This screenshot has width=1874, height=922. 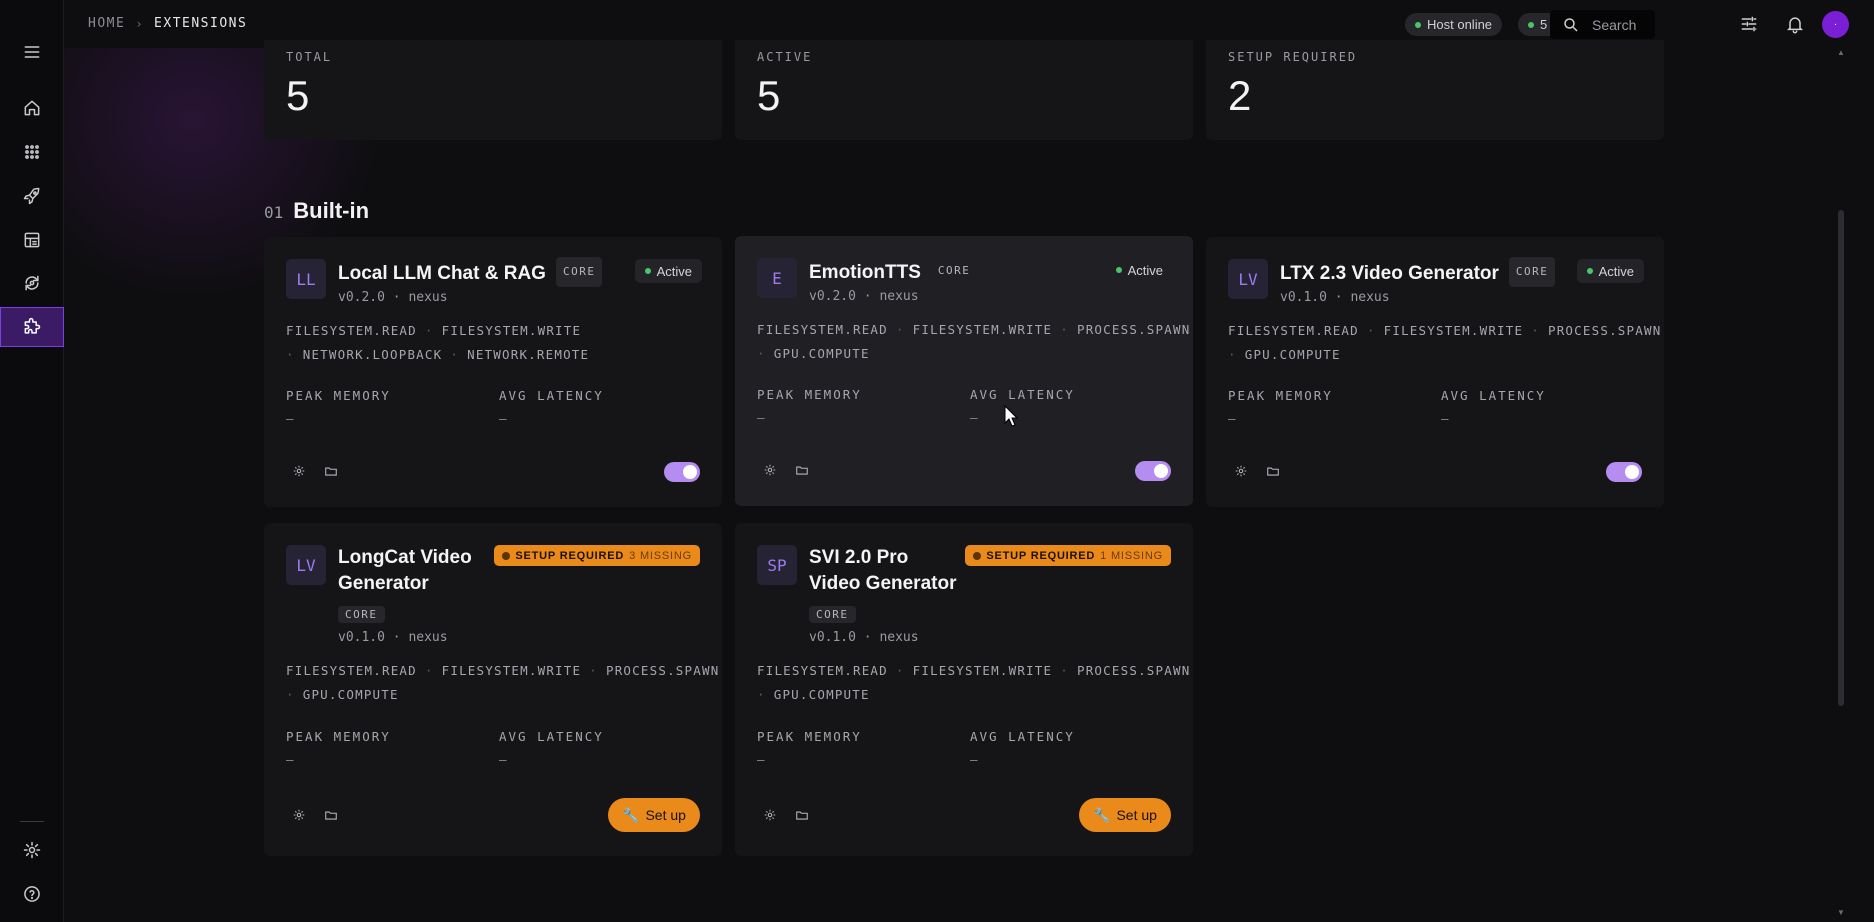 I want to click on sidebar-item-sync, so click(x=32, y=283).